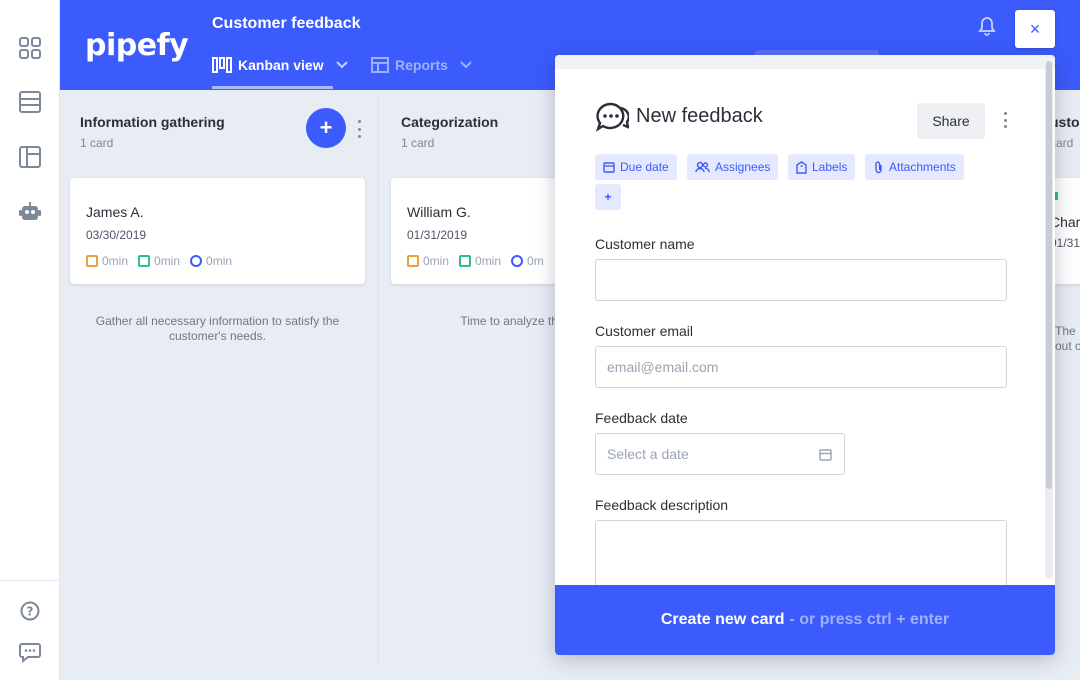 This screenshot has width=1080, height=680. Describe the element at coordinates (222, 65) in the screenshot. I see `kanban-icon` at that location.